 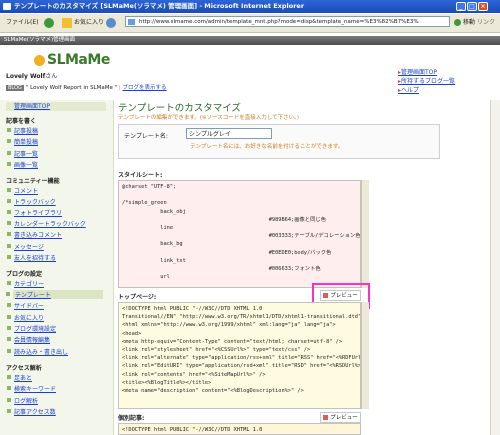 I want to click on user-name: Lovely Wolfさん, so click(x=31, y=75).